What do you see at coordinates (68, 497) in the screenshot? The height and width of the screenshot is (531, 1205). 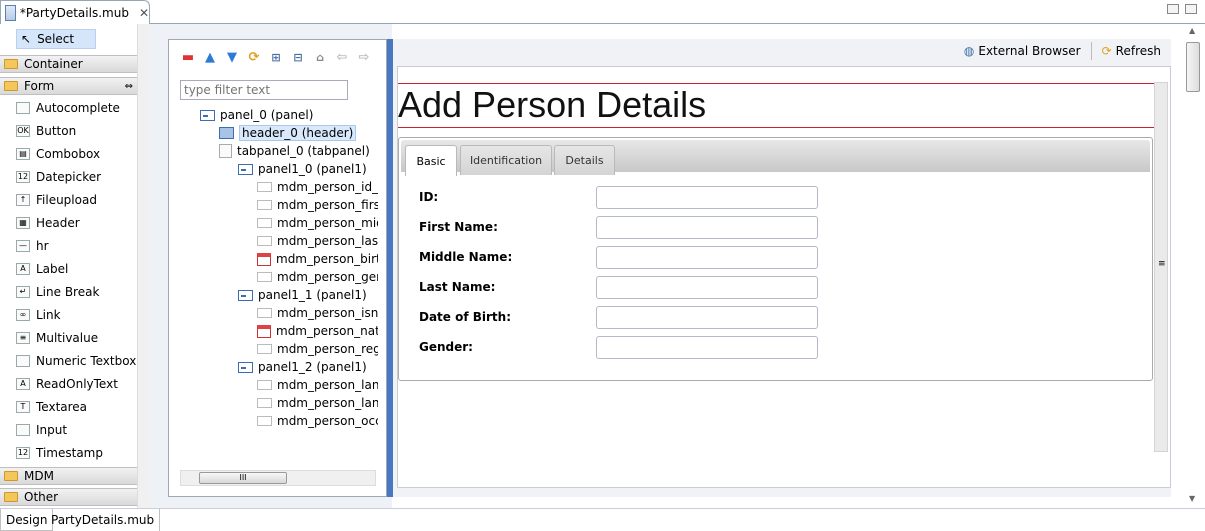 I see `drawer-other: Other` at bounding box center [68, 497].